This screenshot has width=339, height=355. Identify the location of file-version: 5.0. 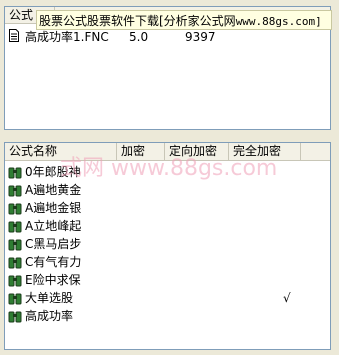
(139, 37).